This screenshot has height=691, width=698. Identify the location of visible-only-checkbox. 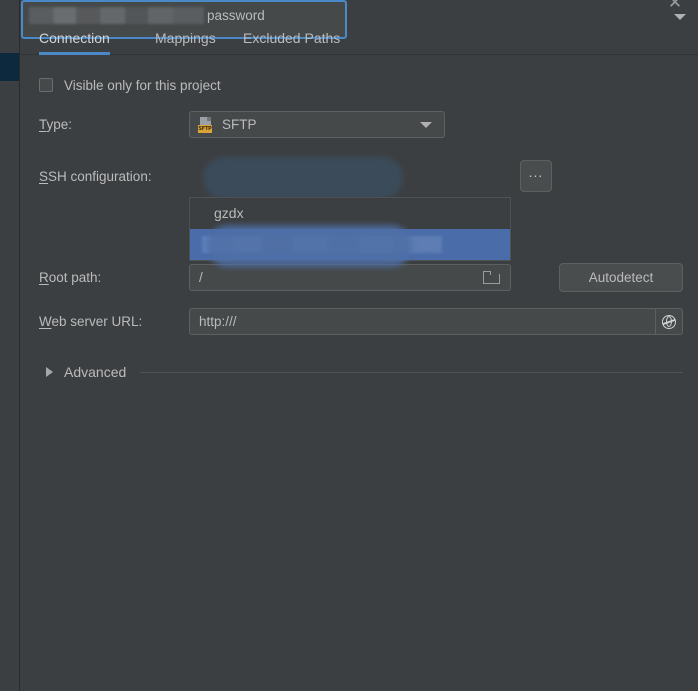
(46, 85).